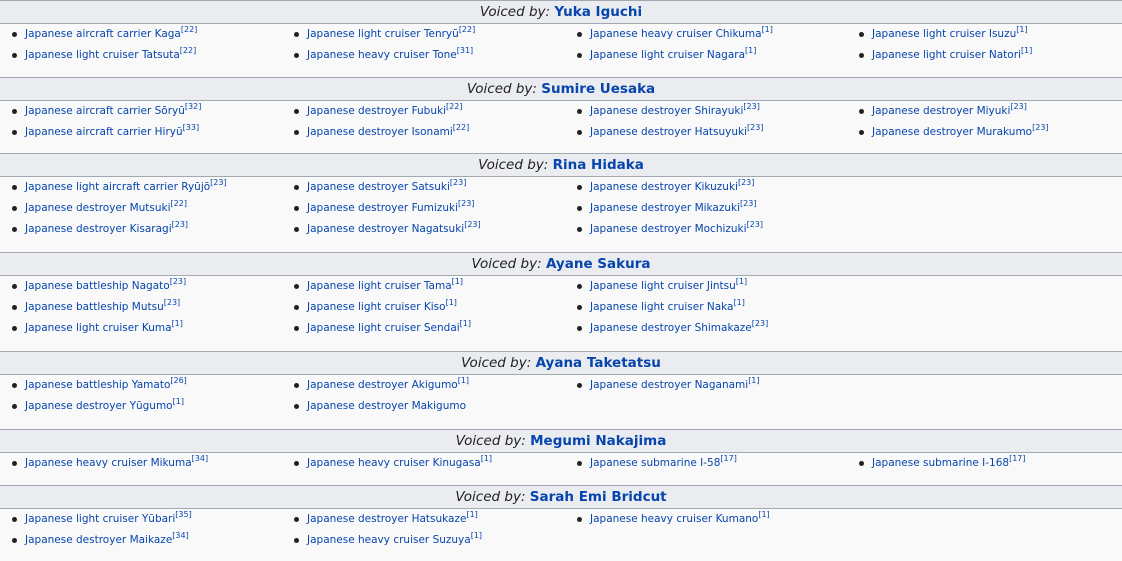 This screenshot has height=561, width=1122. I want to click on ship-link: Japanese submarine I-168, so click(940, 463).